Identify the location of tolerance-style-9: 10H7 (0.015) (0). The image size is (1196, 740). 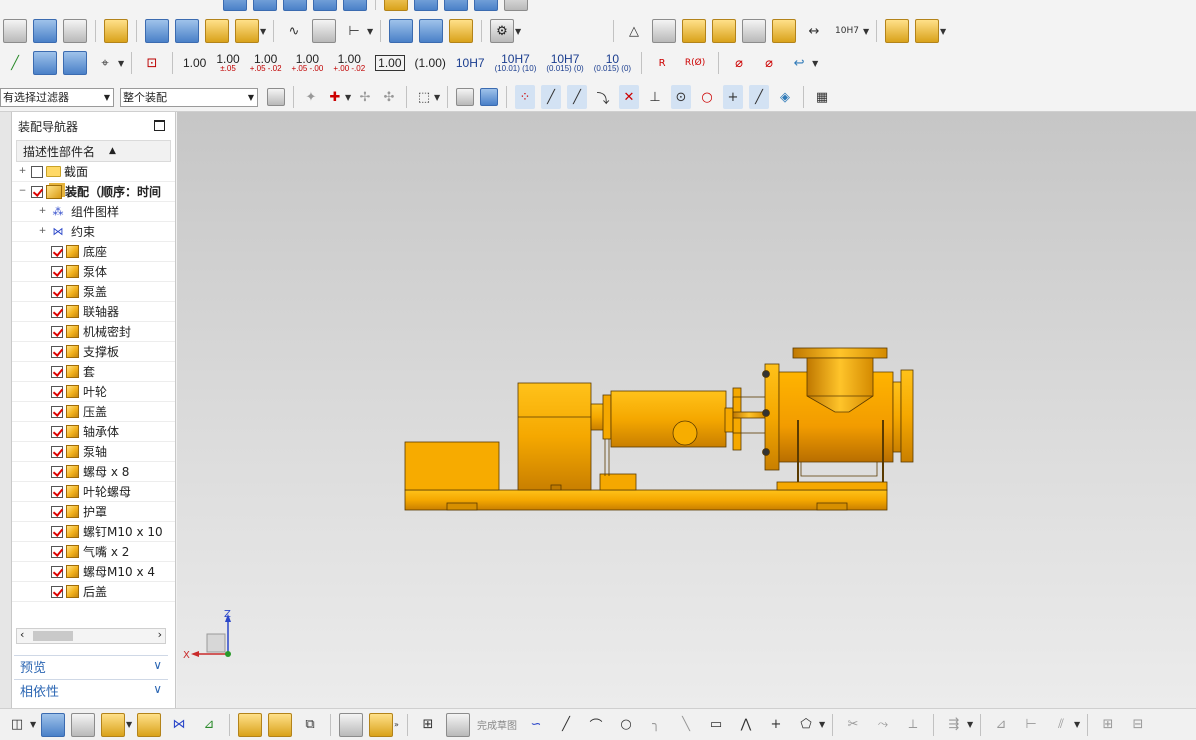
(564, 63).